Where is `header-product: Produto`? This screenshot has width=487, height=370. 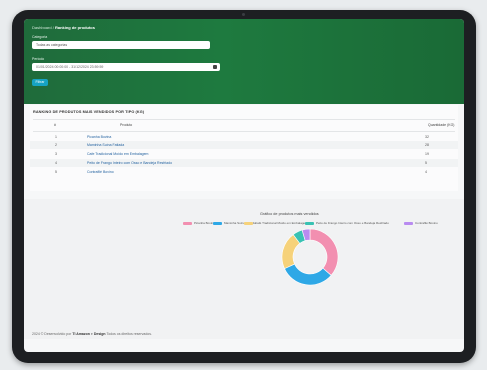
header-product: Produto is located at coordinates (126, 125).